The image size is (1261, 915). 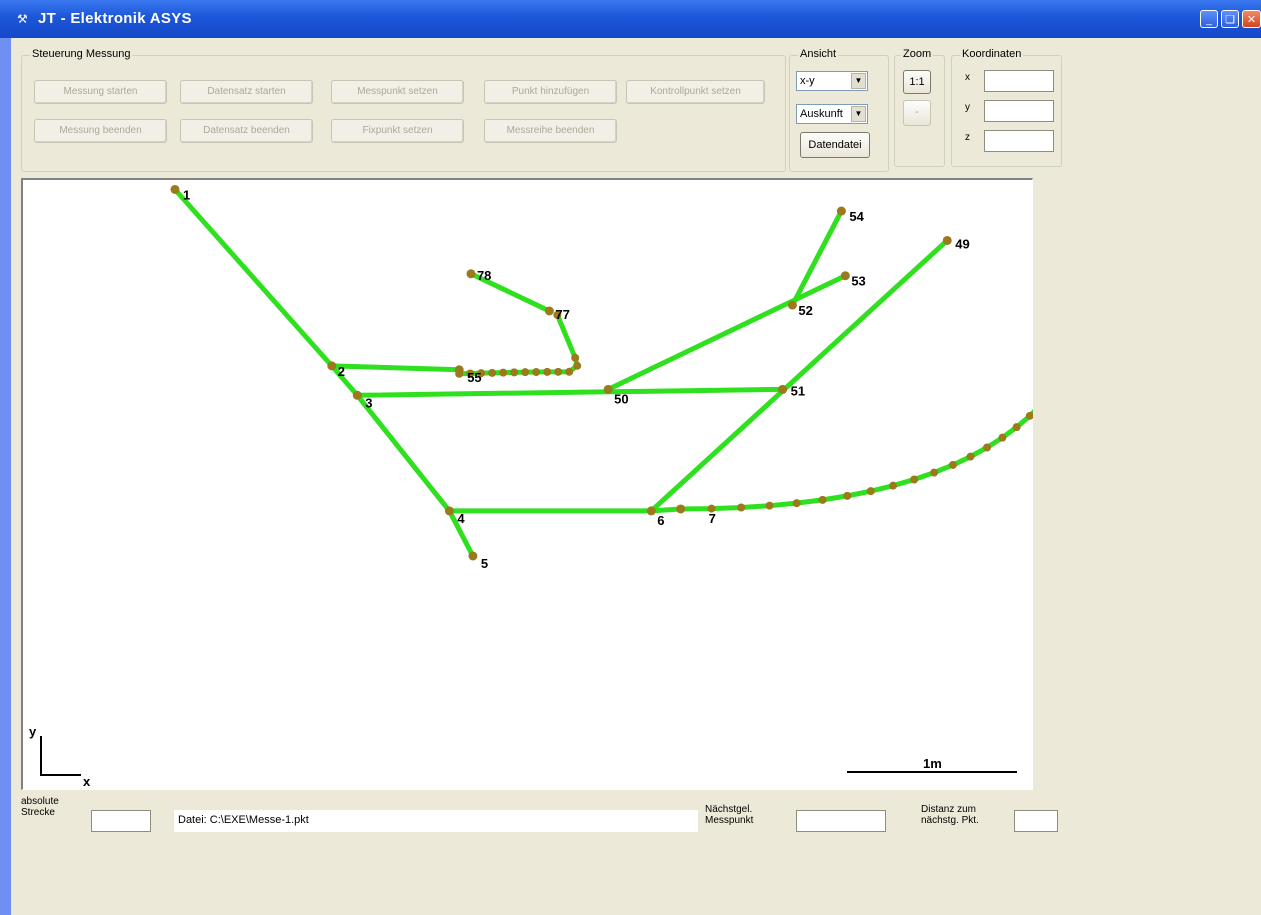 What do you see at coordinates (38, 812) in the screenshot?
I see `absolute-strecke-label-2: Strecke` at bounding box center [38, 812].